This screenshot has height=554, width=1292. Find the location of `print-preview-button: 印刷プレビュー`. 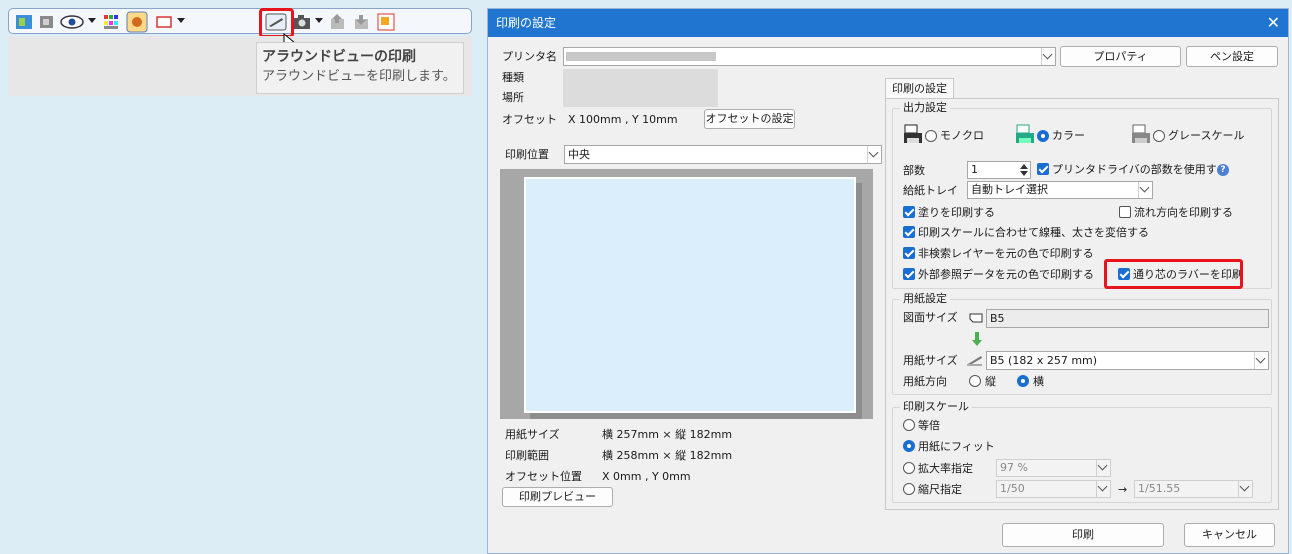

print-preview-button: 印刷プレビュー is located at coordinates (557, 497).